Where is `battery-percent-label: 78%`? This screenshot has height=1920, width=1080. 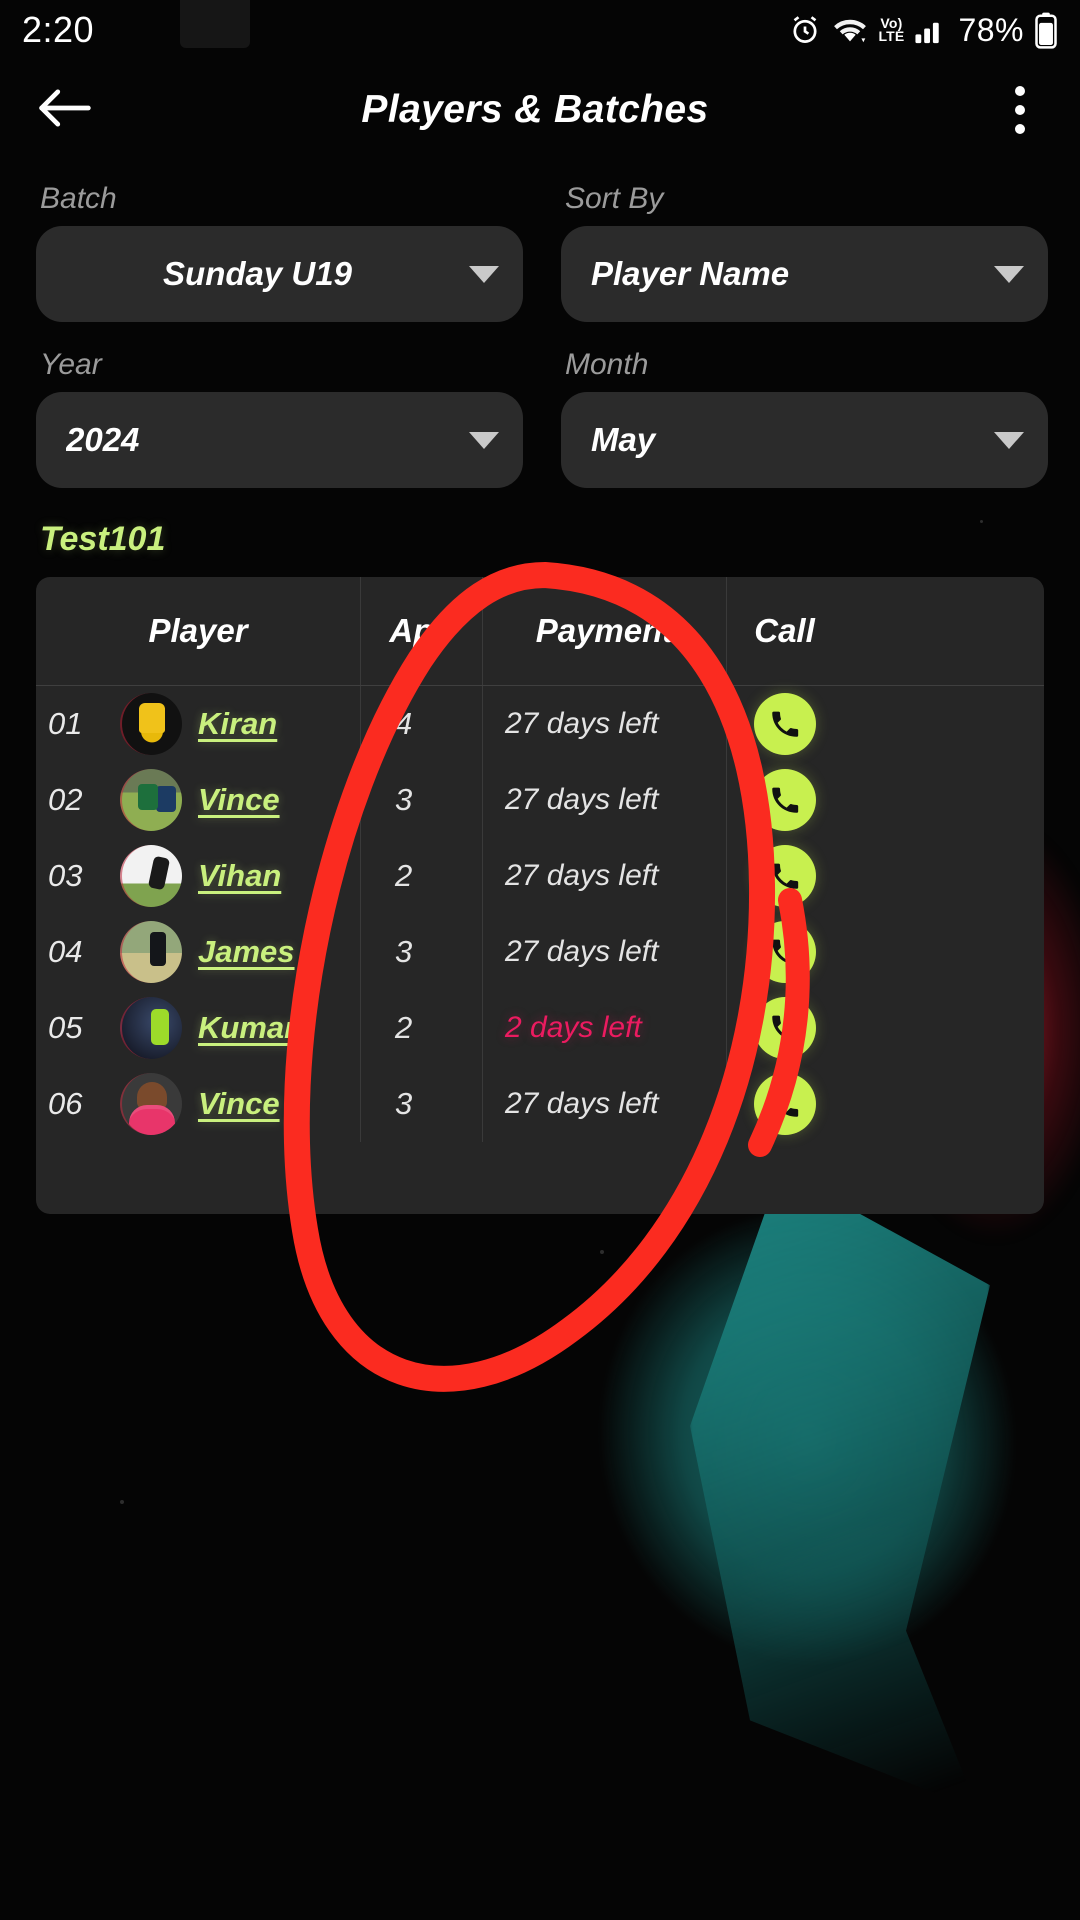 battery-percent-label: 78% is located at coordinates (991, 29).